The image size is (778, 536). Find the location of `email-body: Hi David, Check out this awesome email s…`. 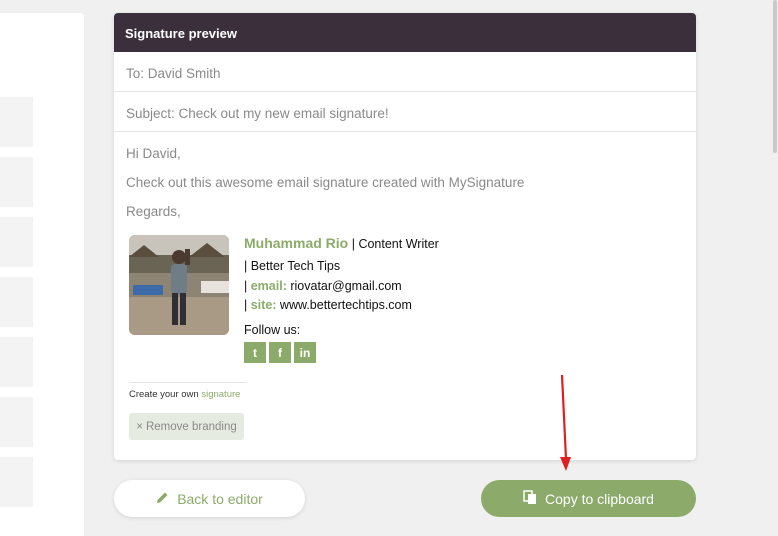

email-body: Hi David, Check out this awesome email s… is located at coordinates (405, 182).